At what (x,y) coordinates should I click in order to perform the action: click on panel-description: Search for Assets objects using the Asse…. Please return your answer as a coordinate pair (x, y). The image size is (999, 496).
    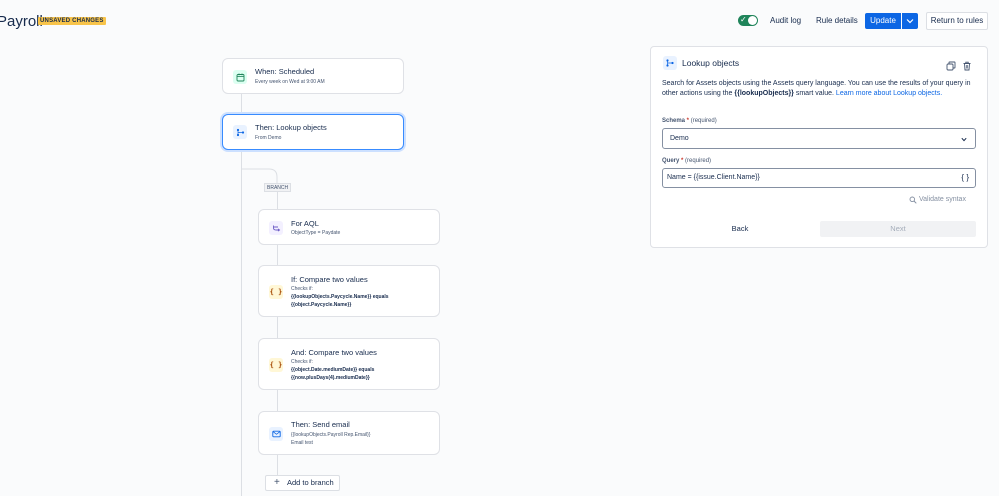
    Looking at the image, I should click on (817, 89).